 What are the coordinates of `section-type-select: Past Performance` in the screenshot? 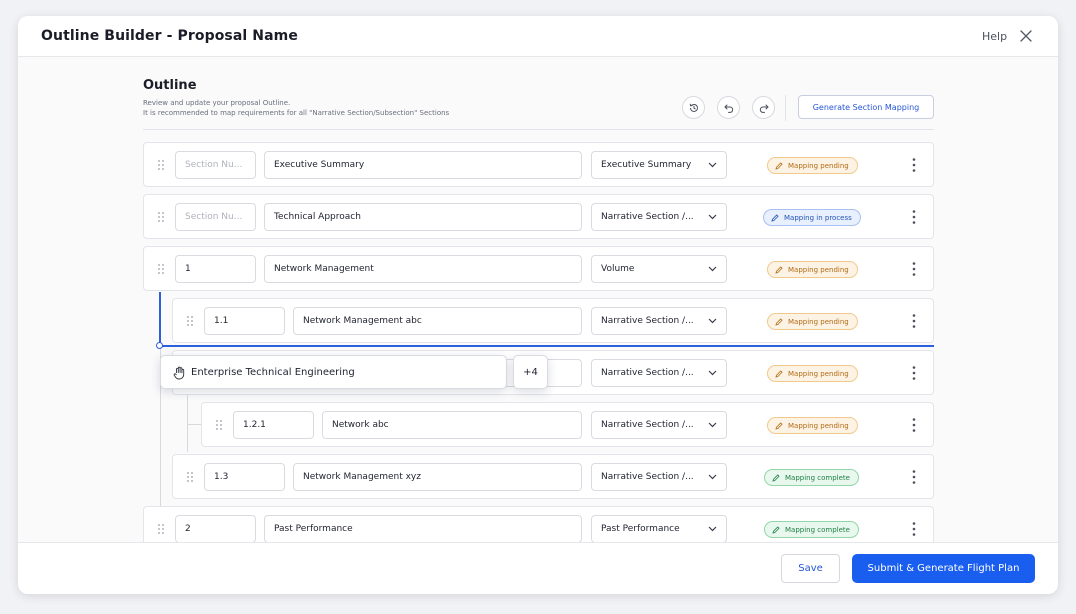 It's located at (659, 529).